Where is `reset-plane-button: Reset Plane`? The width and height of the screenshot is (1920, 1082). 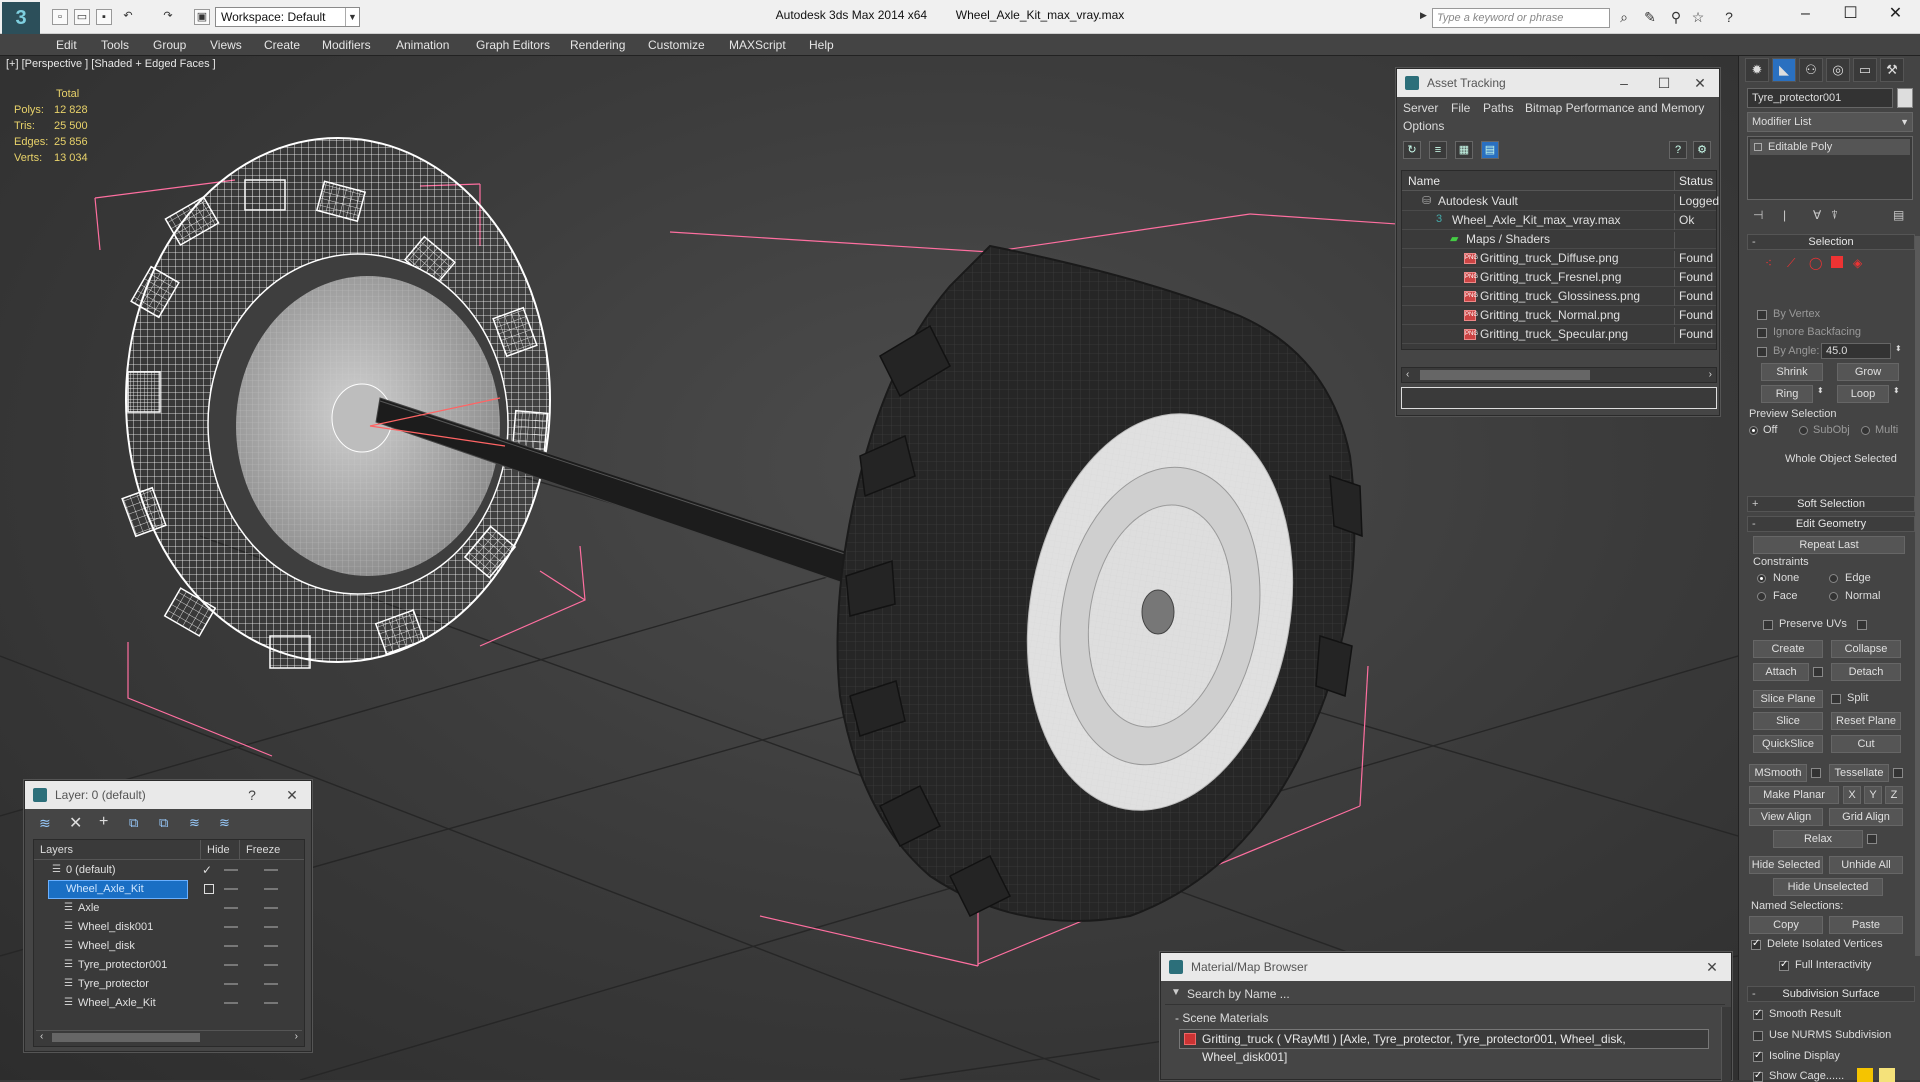
reset-plane-button: Reset Plane is located at coordinates (1866, 721).